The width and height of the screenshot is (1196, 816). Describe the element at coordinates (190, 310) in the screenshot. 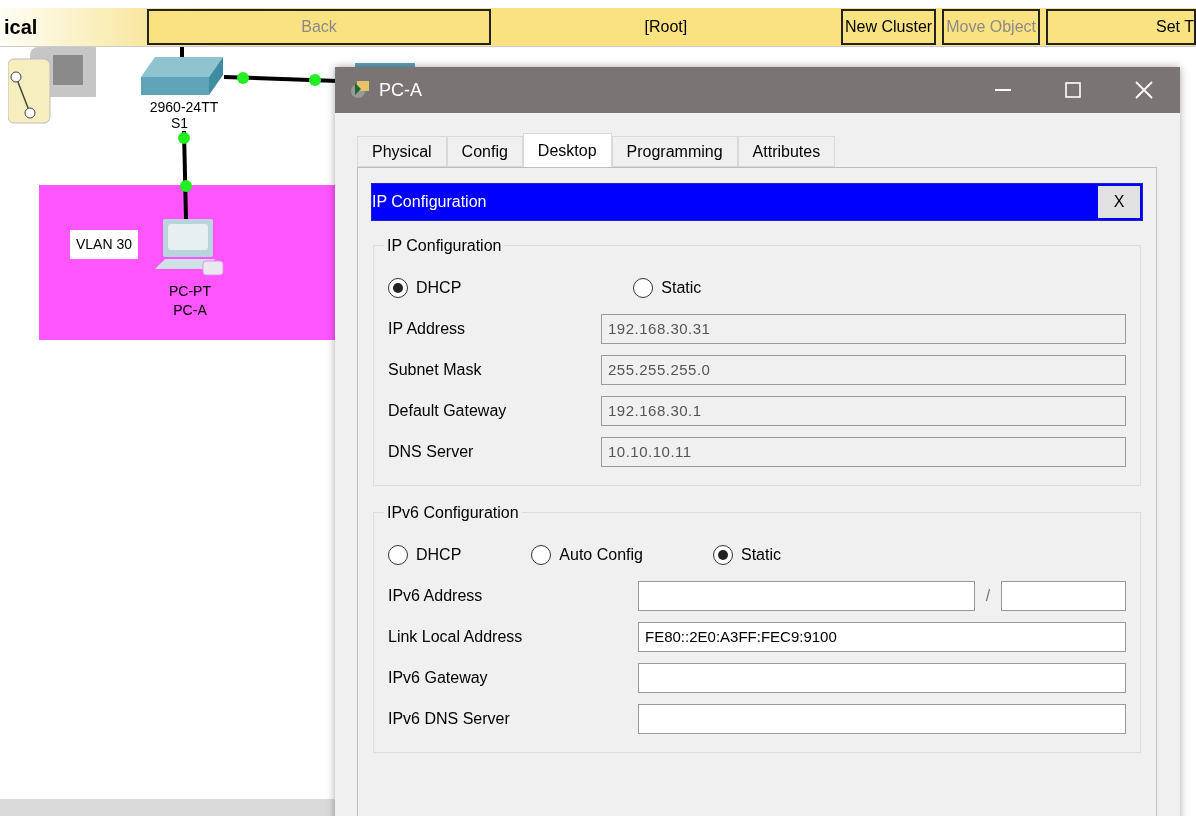

I see `device-label: PC-A` at that location.